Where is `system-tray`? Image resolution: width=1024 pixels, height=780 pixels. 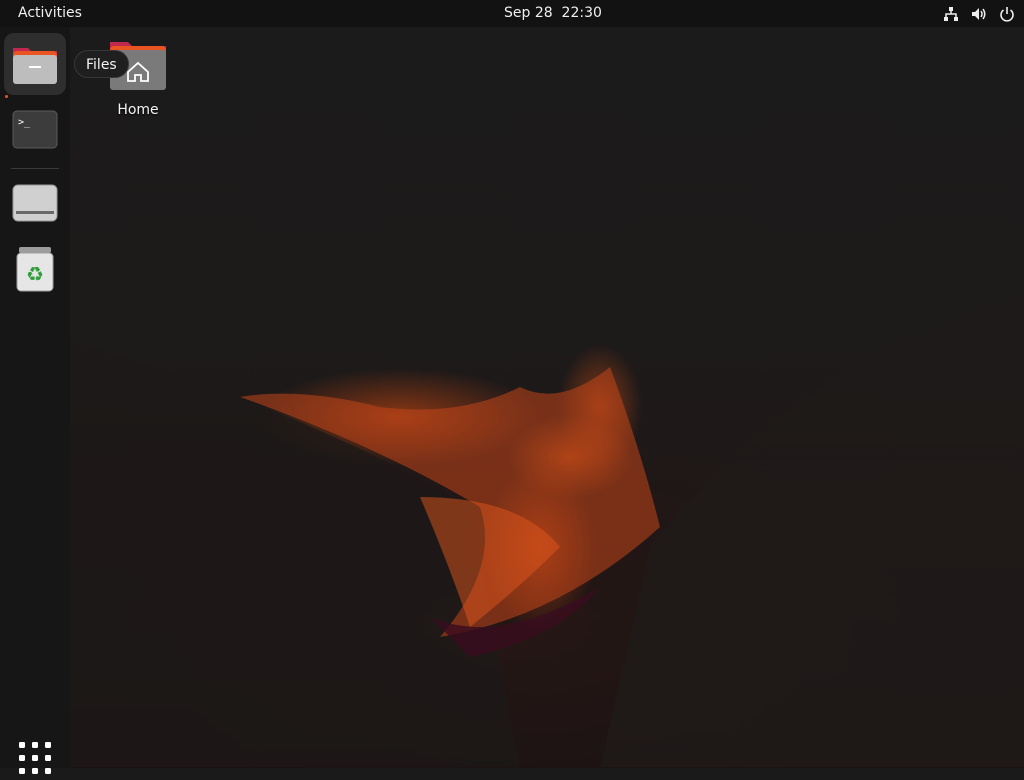 system-tray is located at coordinates (979, 13).